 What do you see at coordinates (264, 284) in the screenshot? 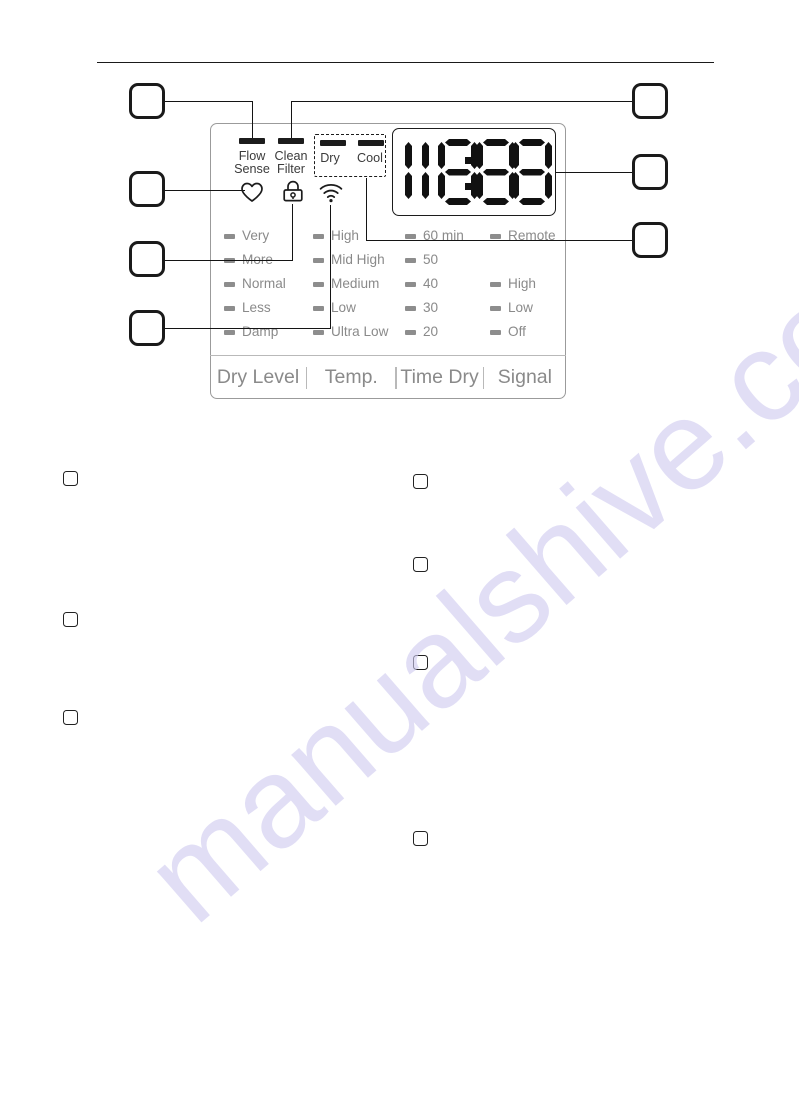
I see `indicator-label: Normal` at bounding box center [264, 284].